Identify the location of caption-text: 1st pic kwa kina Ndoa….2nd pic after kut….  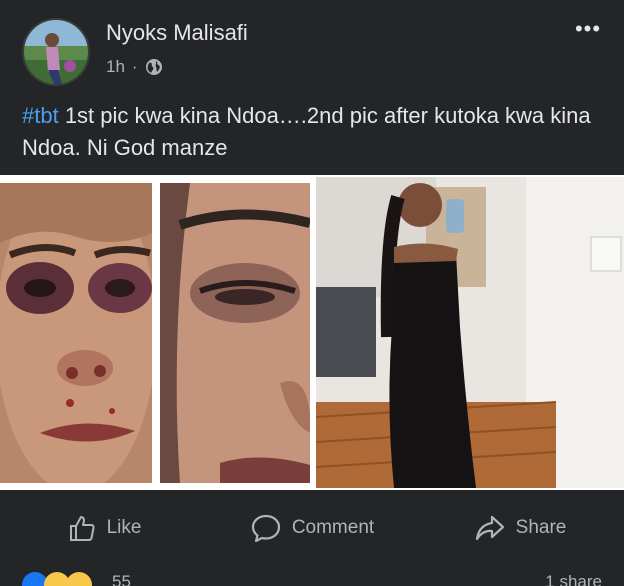
(306, 131).